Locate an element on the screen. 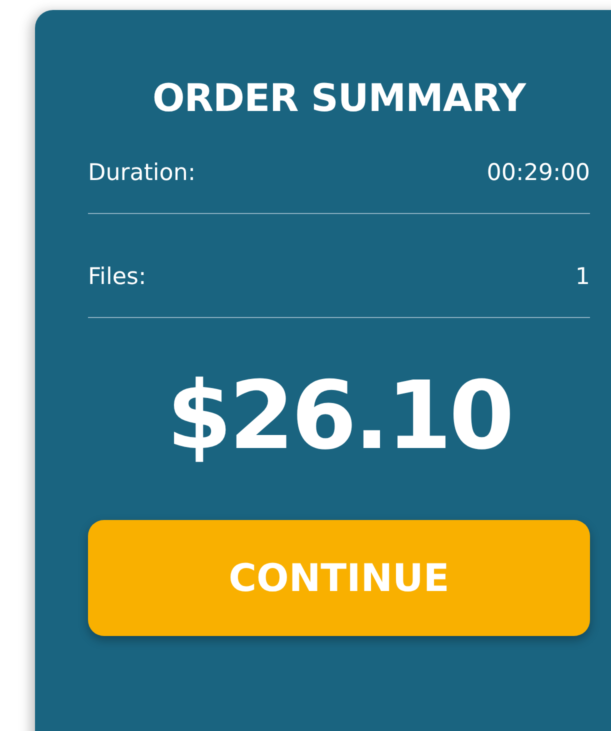  row-value: 00:29:00 is located at coordinates (538, 173).